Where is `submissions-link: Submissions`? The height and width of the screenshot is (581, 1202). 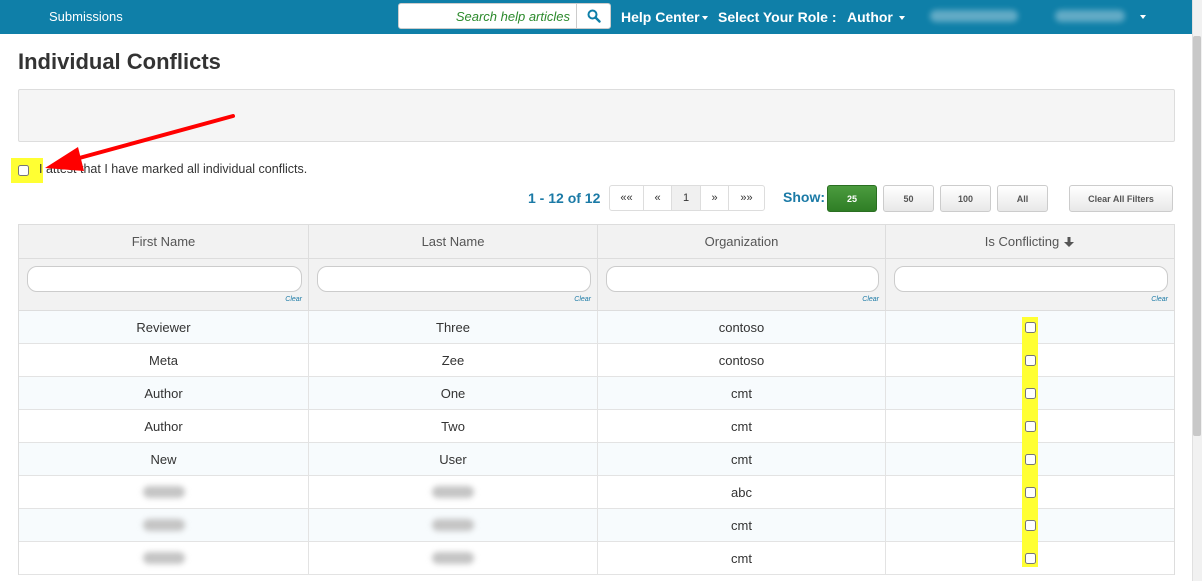 submissions-link: Submissions is located at coordinates (86, 16).